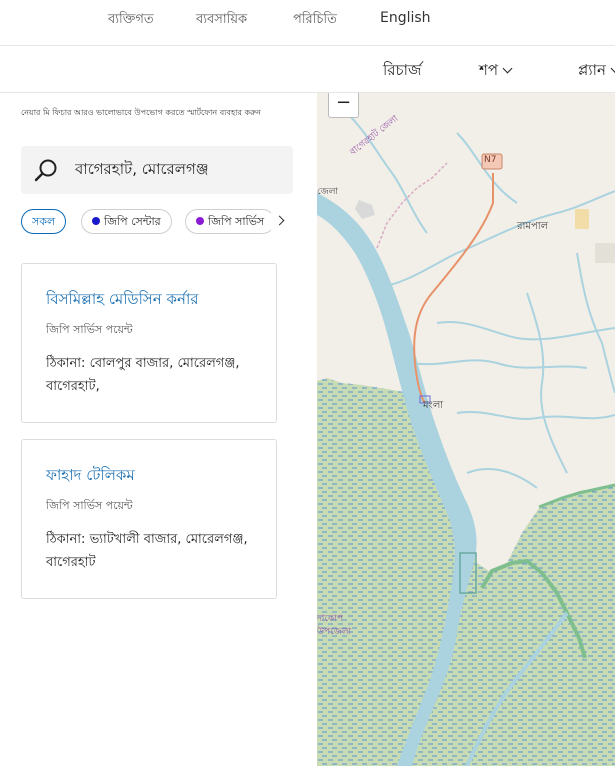 The image size is (615, 766). Describe the element at coordinates (489, 70) in the screenshot. I see `nav-shop-label: শপ` at that location.